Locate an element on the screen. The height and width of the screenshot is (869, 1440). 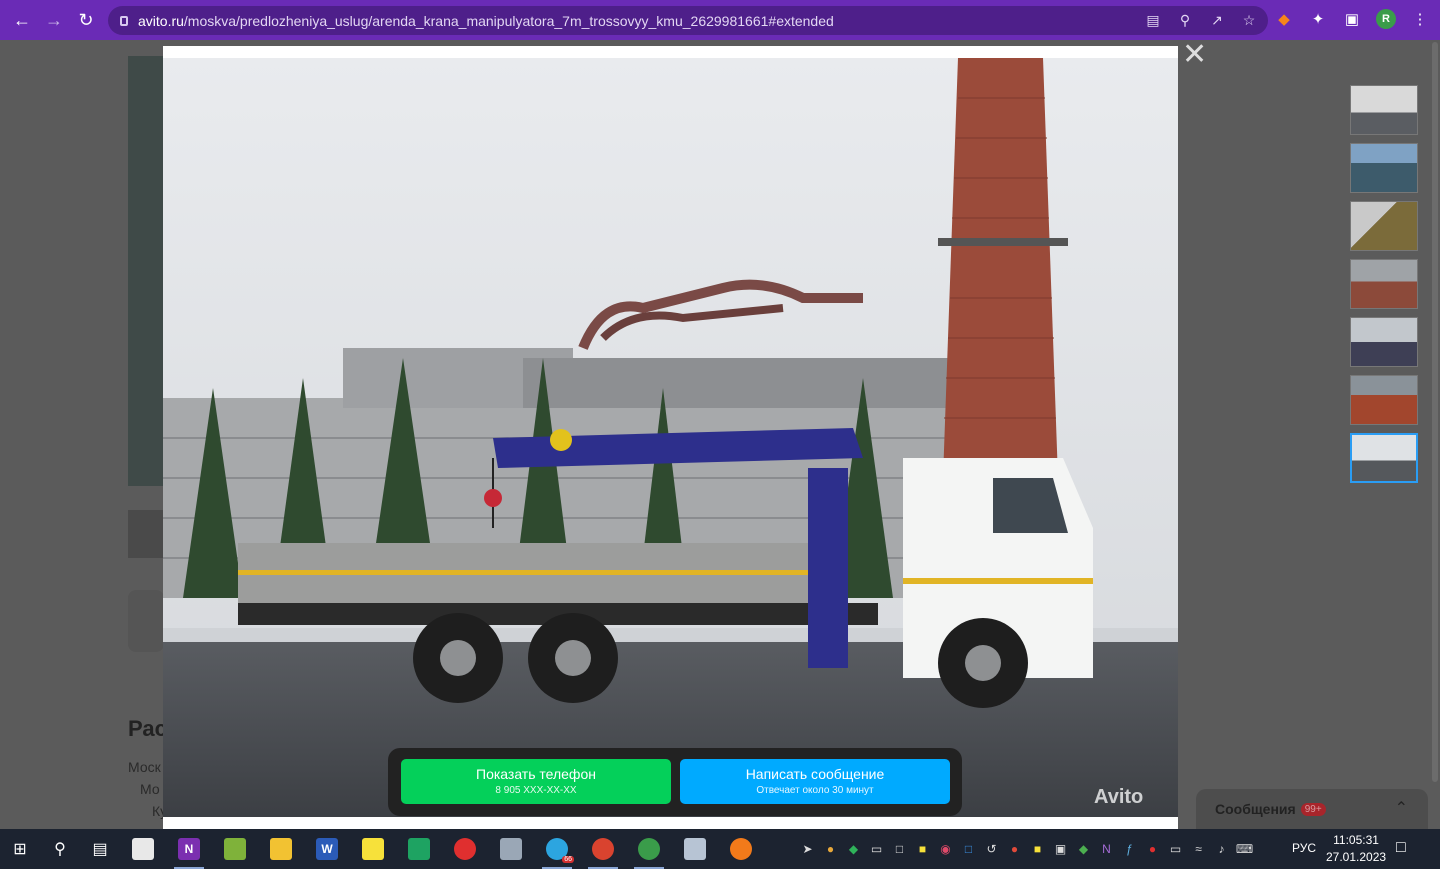
taskbar-notepad-icon is located at coordinates (235, 849).